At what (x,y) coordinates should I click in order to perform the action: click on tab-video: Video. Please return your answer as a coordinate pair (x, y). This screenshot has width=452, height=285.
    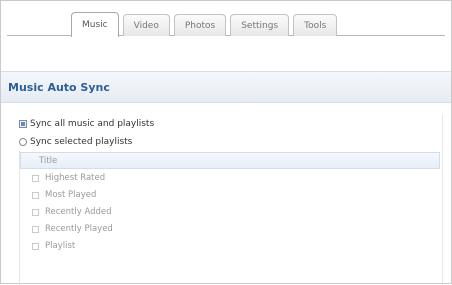
    Looking at the image, I should click on (146, 25).